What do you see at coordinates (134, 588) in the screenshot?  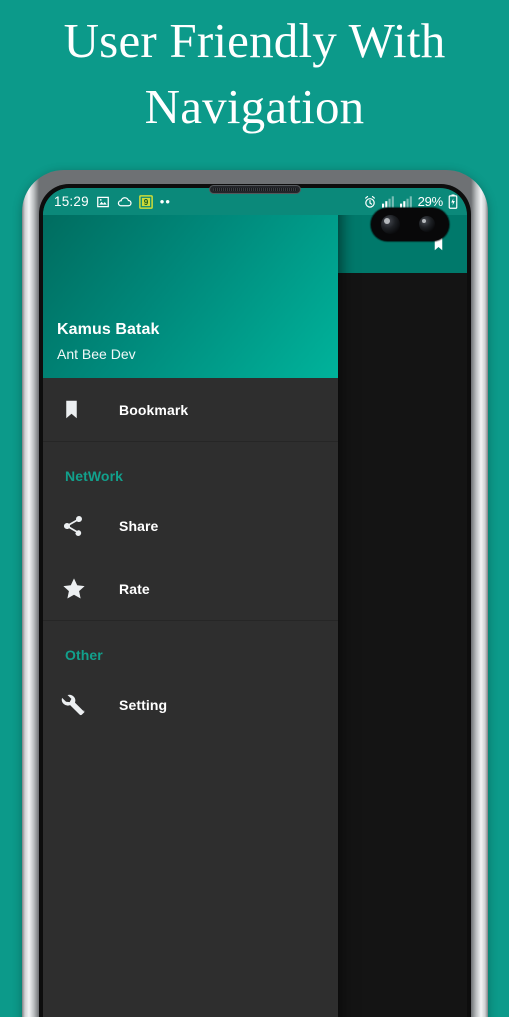 I see `drawer-item-label: Rate` at bounding box center [134, 588].